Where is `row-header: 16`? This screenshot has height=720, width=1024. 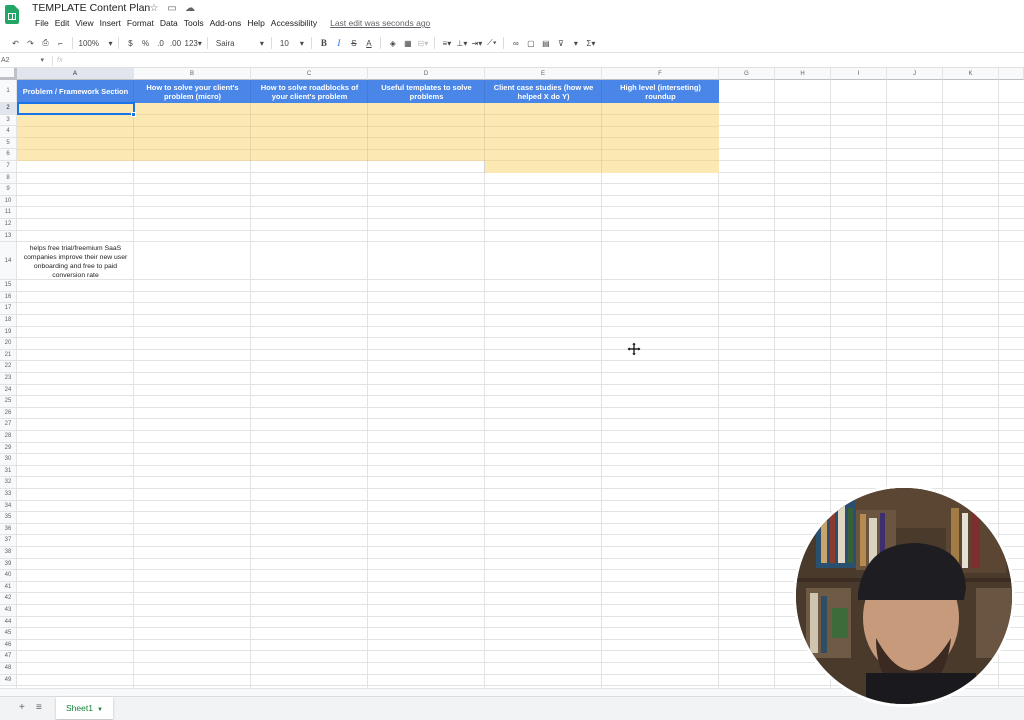
row-header: 16 is located at coordinates (8, 297).